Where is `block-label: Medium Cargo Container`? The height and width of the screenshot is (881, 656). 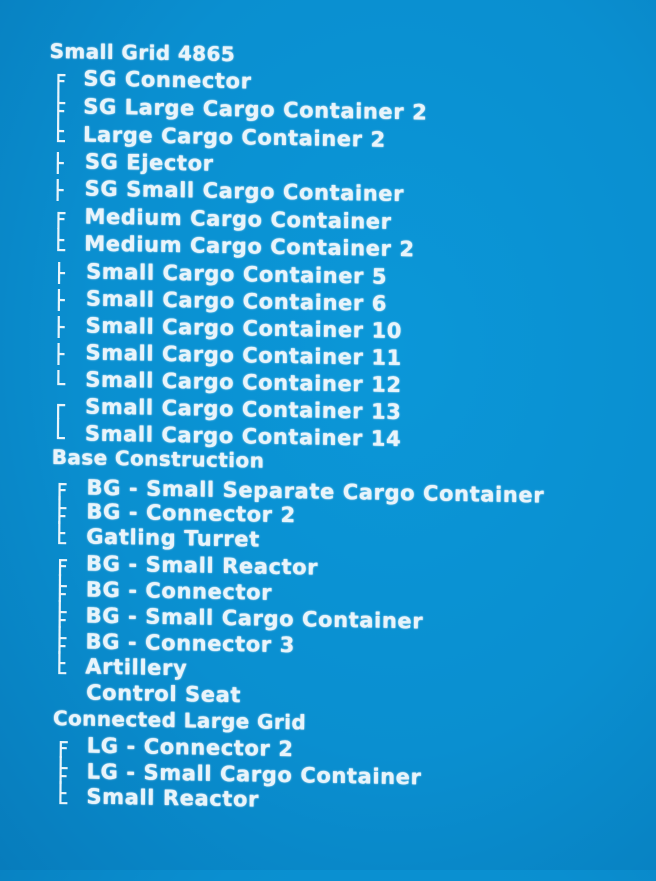 block-label: Medium Cargo Container is located at coordinates (238, 219).